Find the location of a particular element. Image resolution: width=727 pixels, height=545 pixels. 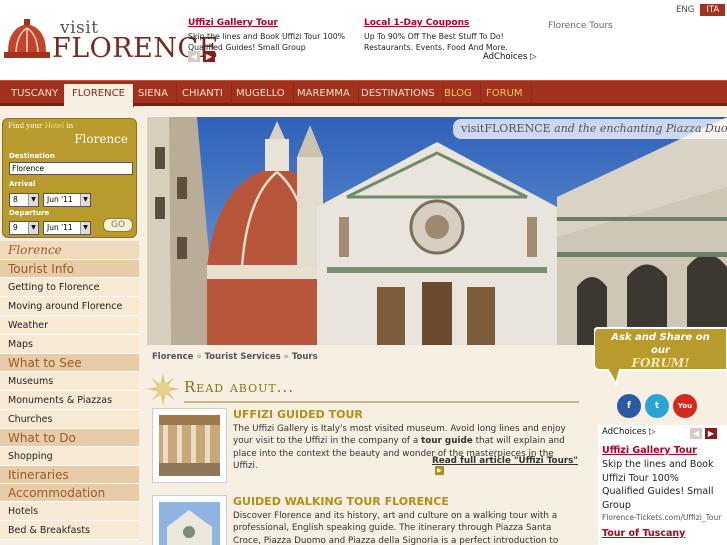

florence-tours-link: Florence Tours is located at coordinates (580, 26).